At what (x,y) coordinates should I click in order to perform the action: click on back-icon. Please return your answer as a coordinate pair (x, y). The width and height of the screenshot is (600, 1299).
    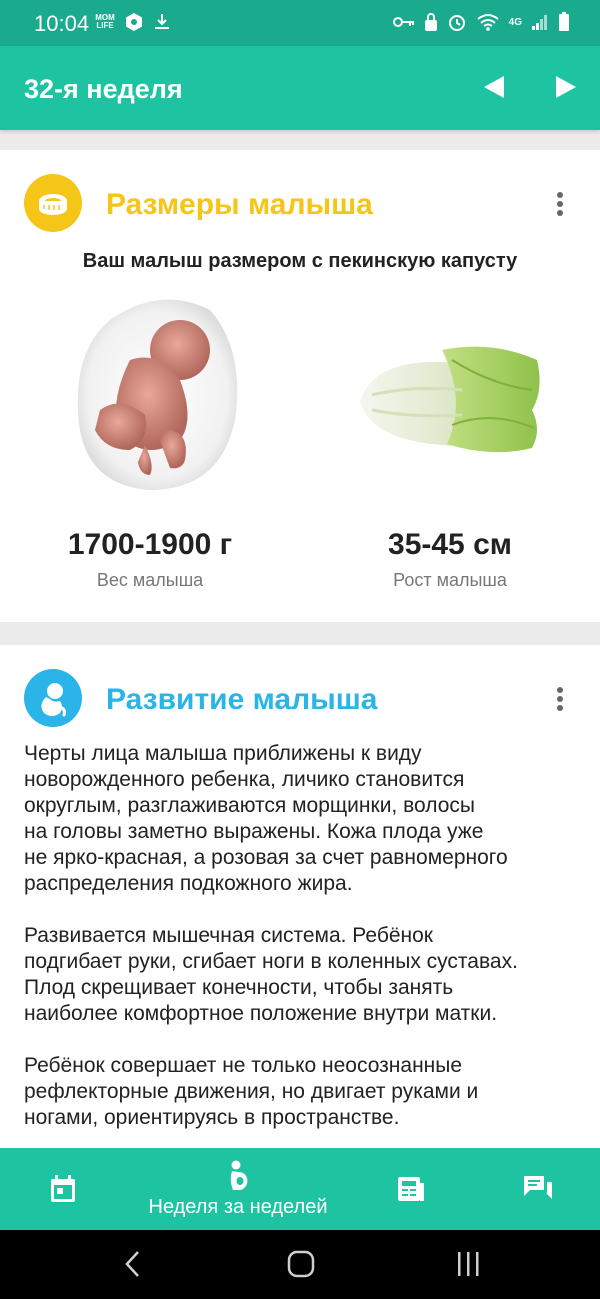
    Looking at the image, I should click on (133, 1264).